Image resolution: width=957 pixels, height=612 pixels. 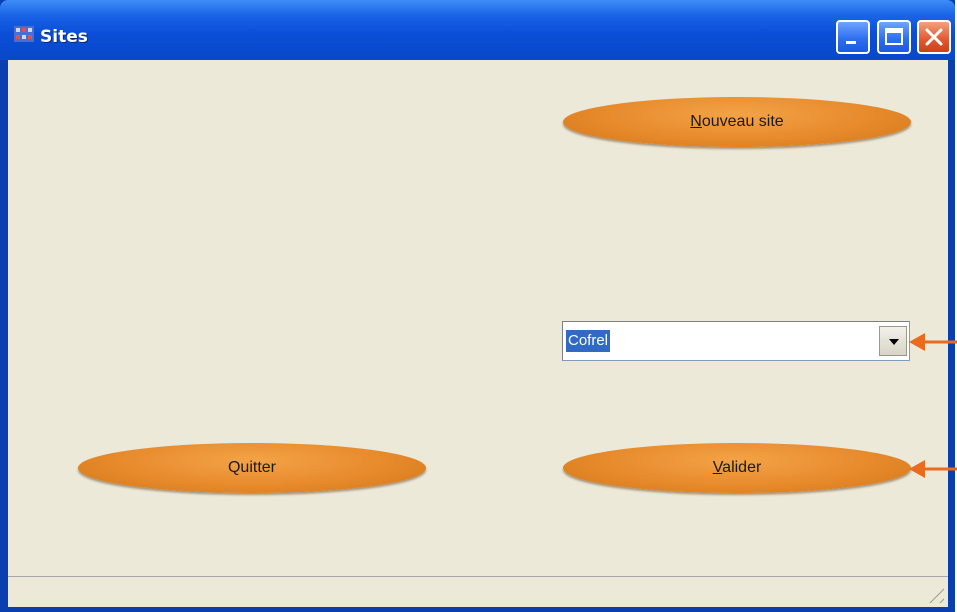 I want to click on title-bar: Sites, so click(x=477, y=30).